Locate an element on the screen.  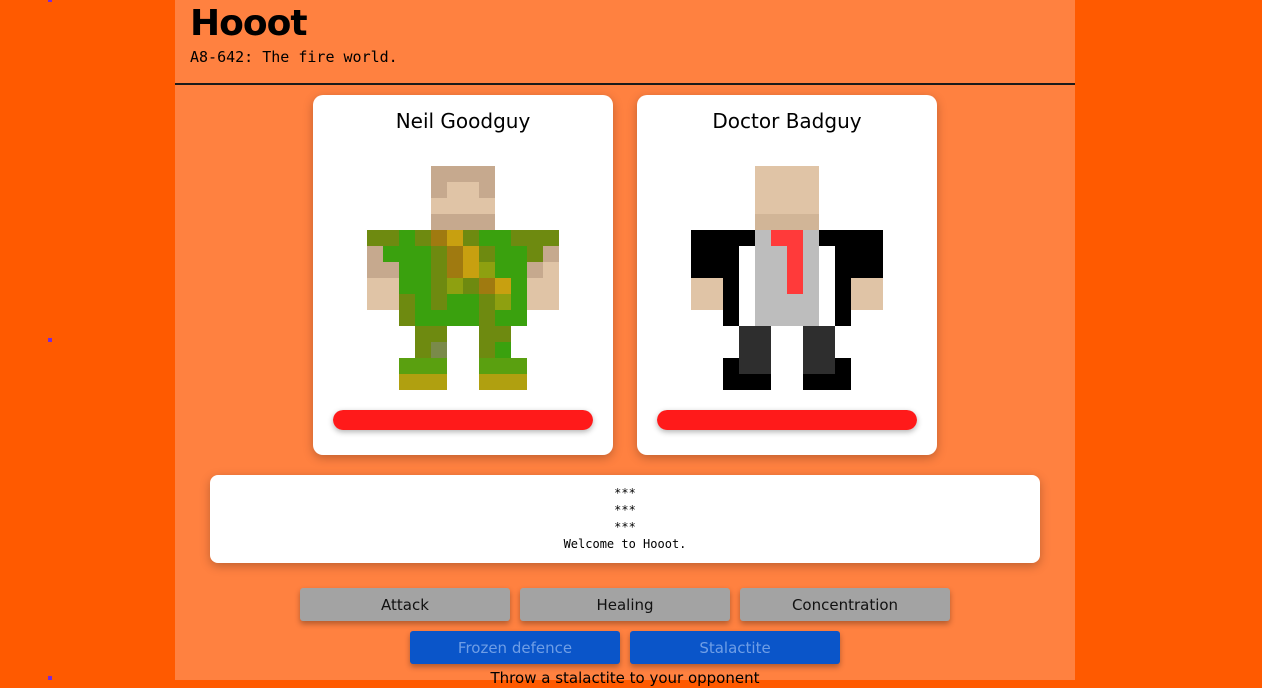
frozen-defence-button: Frozen defence is located at coordinates (515, 647).